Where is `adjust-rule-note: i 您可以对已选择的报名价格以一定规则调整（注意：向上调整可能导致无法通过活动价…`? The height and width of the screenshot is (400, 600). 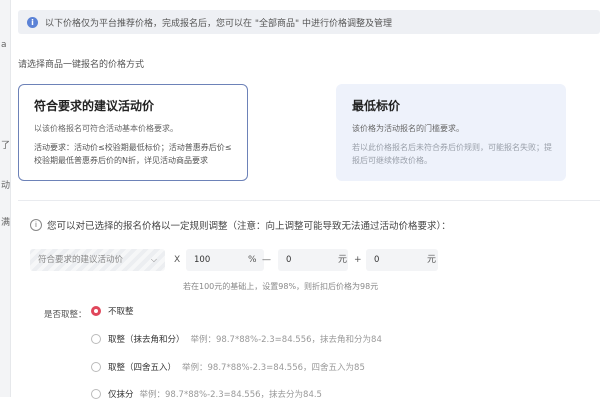
adjust-rule-note: i 您可以对已选择的报名价格以一定规则调整（注意：向上调整可能导致无法通过活动价… is located at coordinates (240, 225).